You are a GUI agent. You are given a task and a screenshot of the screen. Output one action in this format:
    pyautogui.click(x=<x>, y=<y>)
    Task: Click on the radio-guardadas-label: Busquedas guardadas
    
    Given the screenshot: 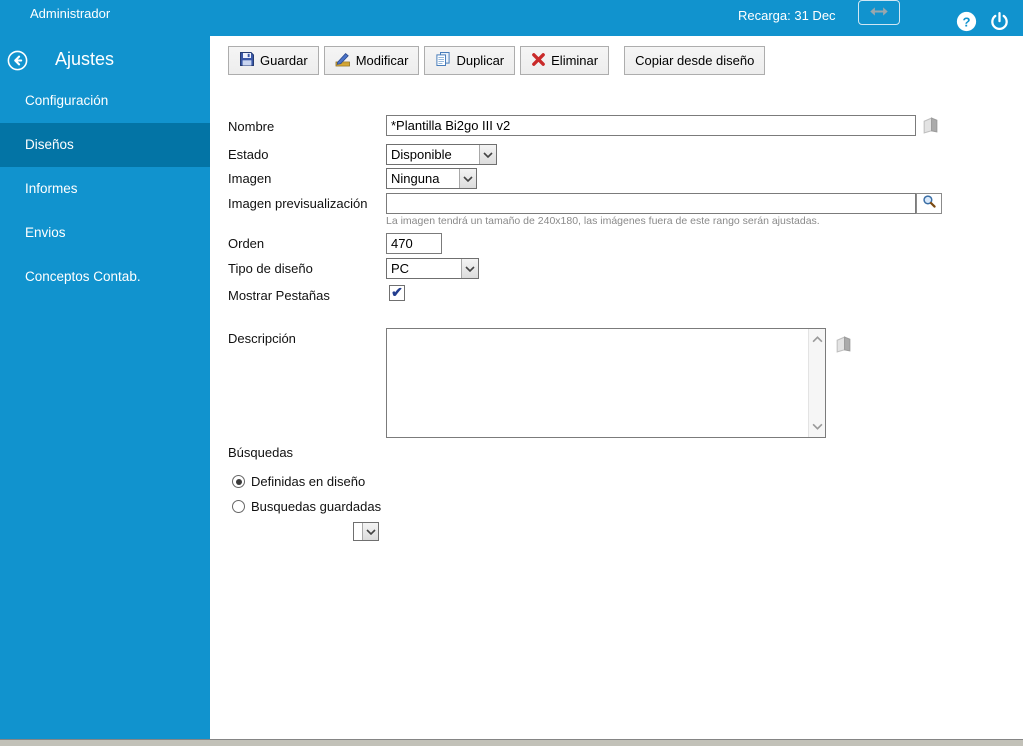 What is the action you would take?
    pyautogui.click(x=316, y=506)
    